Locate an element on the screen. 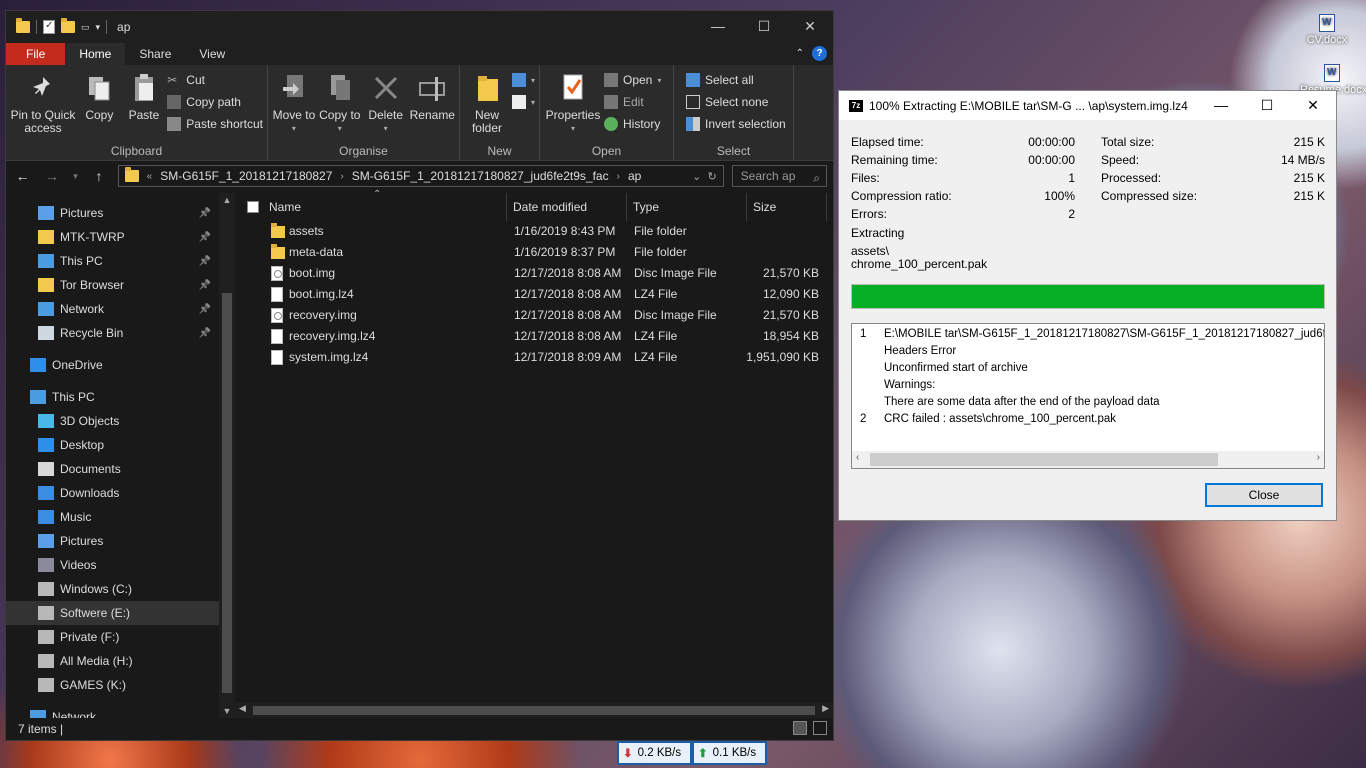  scroll-right-icon: › is located at coordinates (1318, 457).